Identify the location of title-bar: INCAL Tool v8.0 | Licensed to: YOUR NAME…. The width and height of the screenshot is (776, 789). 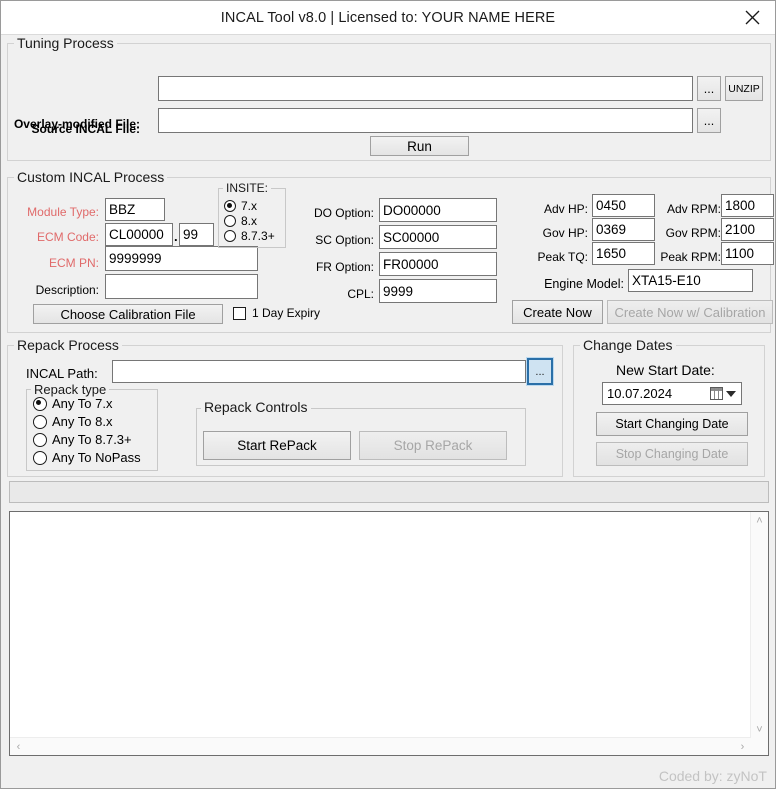
(388, 18).